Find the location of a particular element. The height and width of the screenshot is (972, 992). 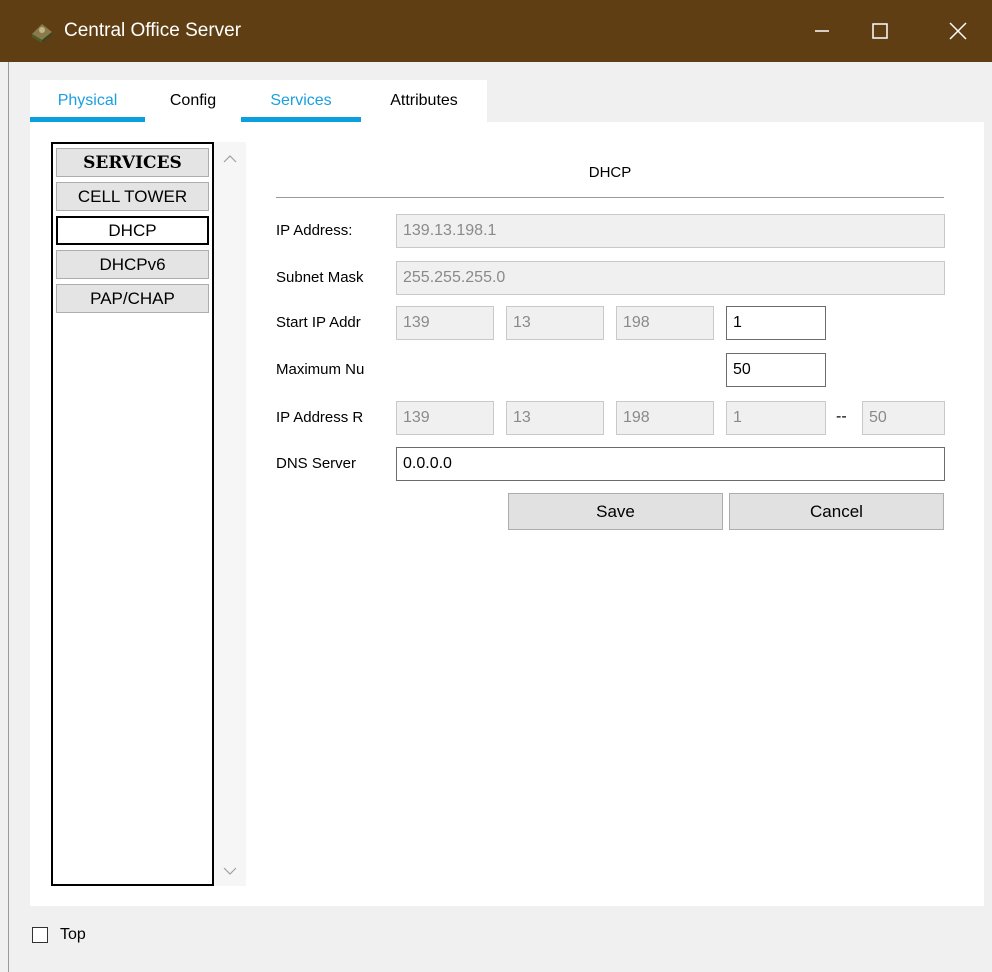

ip-range-octet-2: 13 is located at coordinates (555, 418).